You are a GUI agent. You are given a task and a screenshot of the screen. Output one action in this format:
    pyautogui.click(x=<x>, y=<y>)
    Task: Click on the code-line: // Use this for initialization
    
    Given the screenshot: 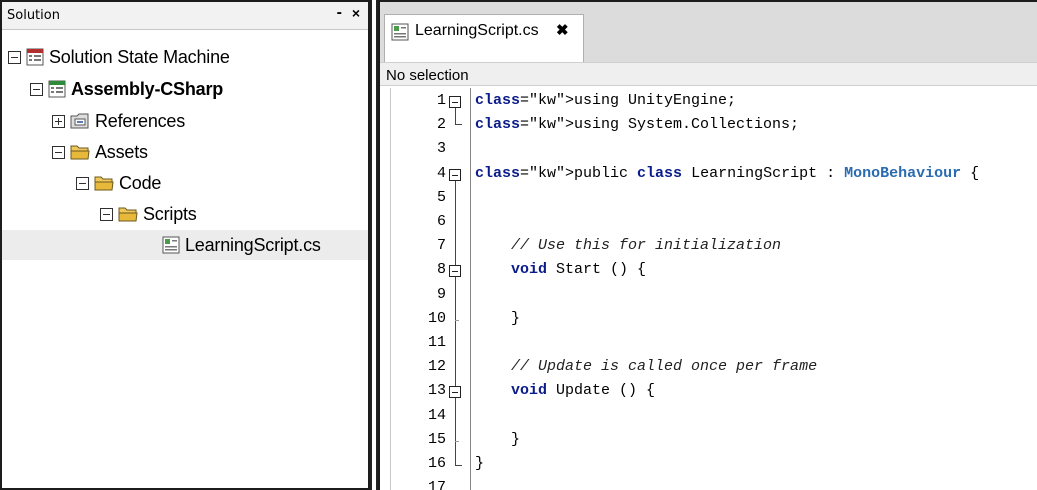 What is the action you would take?
    pyautogui.click(x=628, y=245)
    